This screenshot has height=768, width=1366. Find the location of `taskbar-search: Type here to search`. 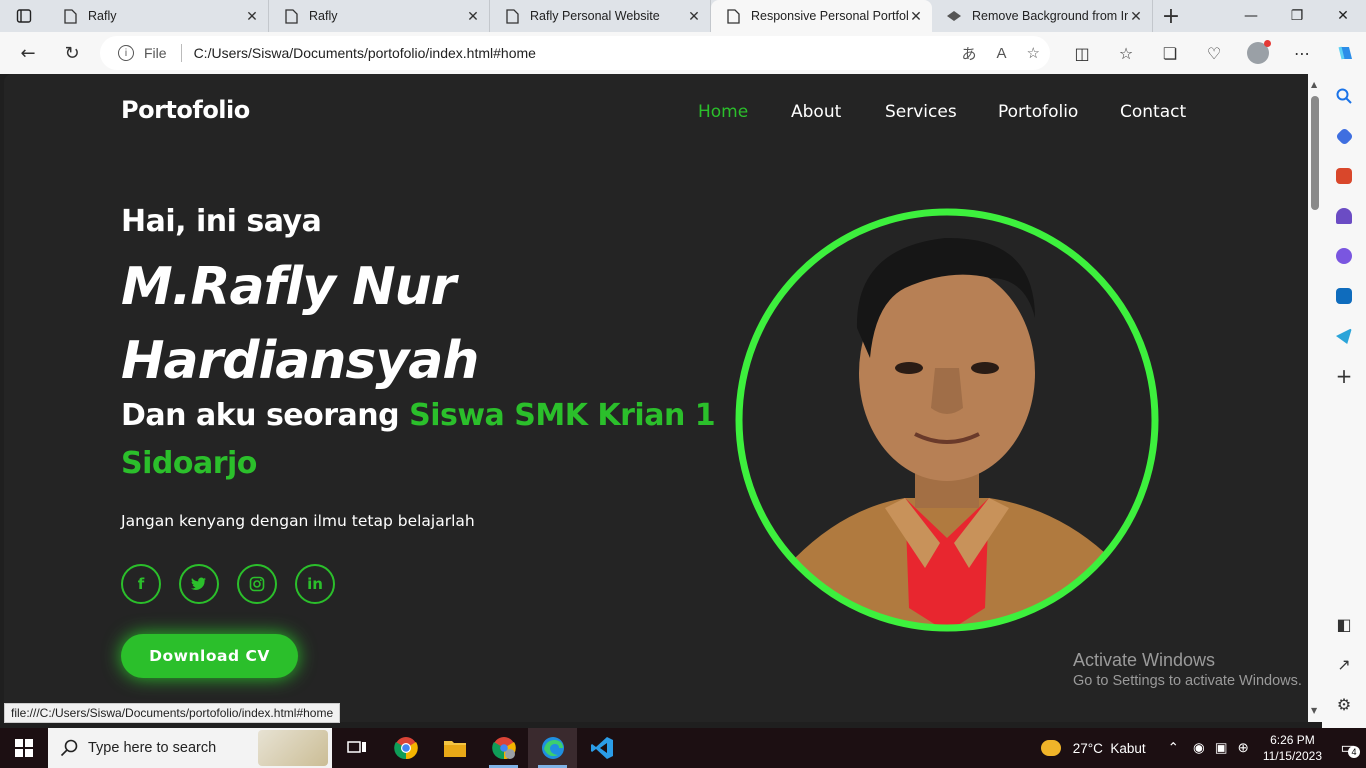

taskbar-search: Type here to search is located at coordinates (190, 748).